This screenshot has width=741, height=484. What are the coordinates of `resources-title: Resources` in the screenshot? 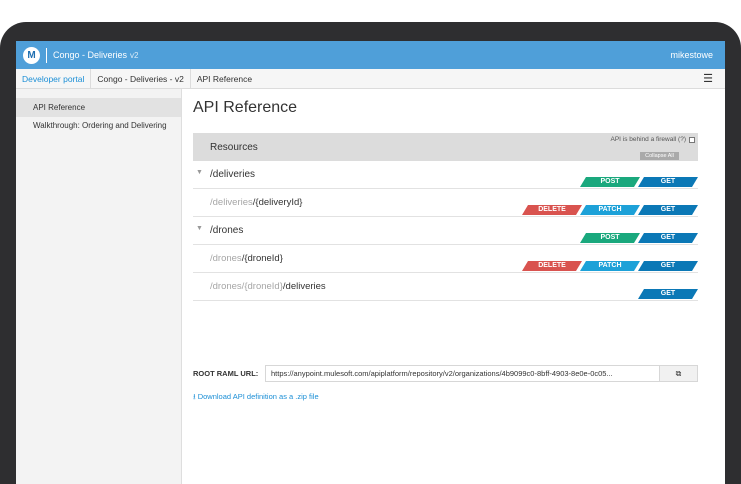 It's located at (234, 147).